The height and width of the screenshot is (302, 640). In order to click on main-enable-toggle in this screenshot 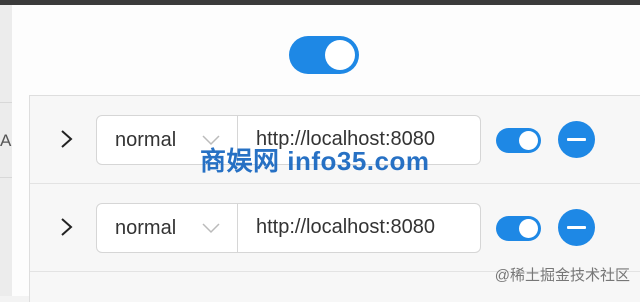, I will do `click(324, 55)`.